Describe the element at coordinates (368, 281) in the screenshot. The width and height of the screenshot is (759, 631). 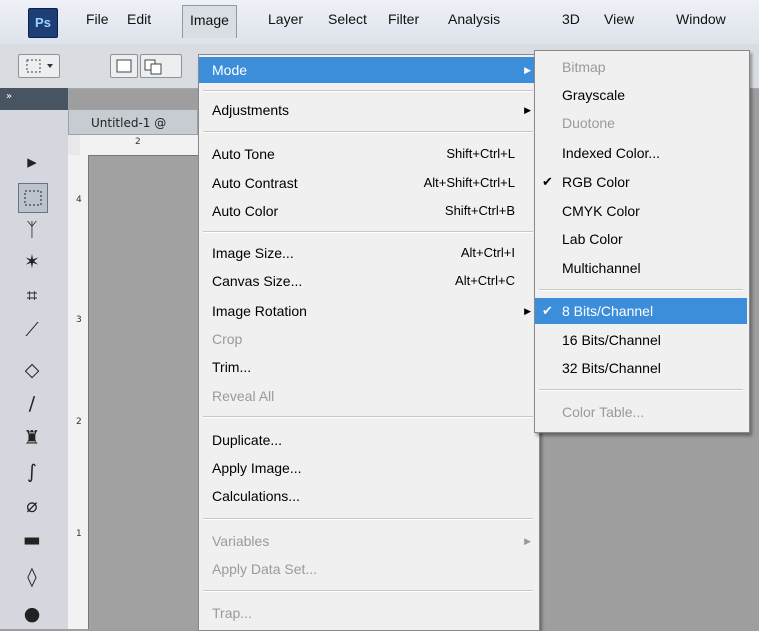
I see `menu-item-canvas-size: Canvas Size... Alt+Ctrl+C` at that location.